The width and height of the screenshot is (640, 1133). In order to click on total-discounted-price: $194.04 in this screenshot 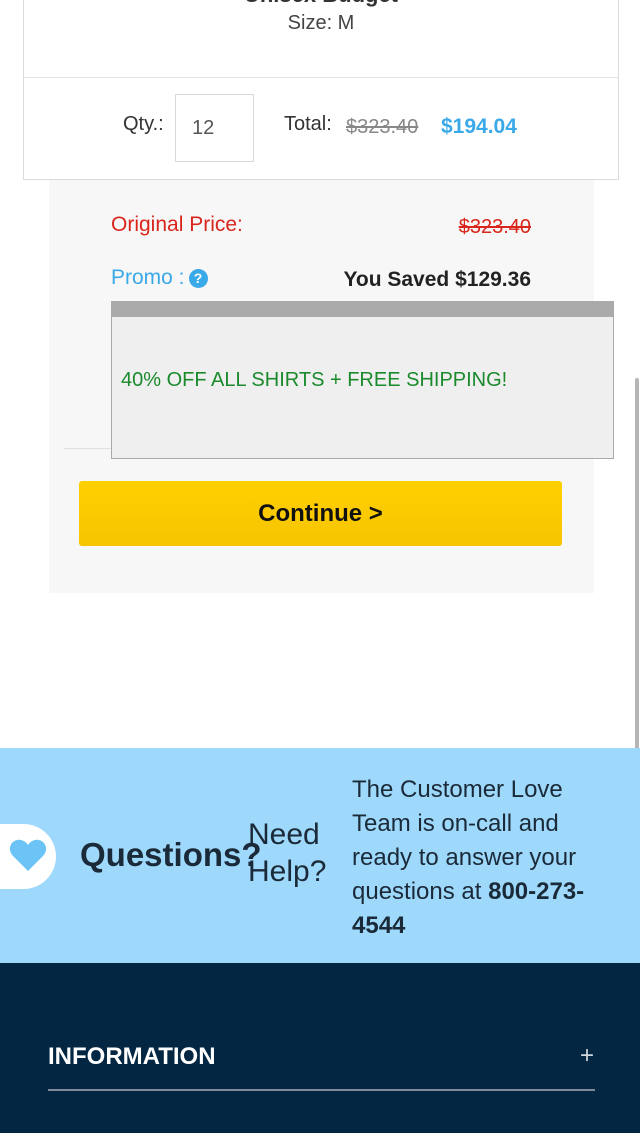, I will do `click(479, 126)`.